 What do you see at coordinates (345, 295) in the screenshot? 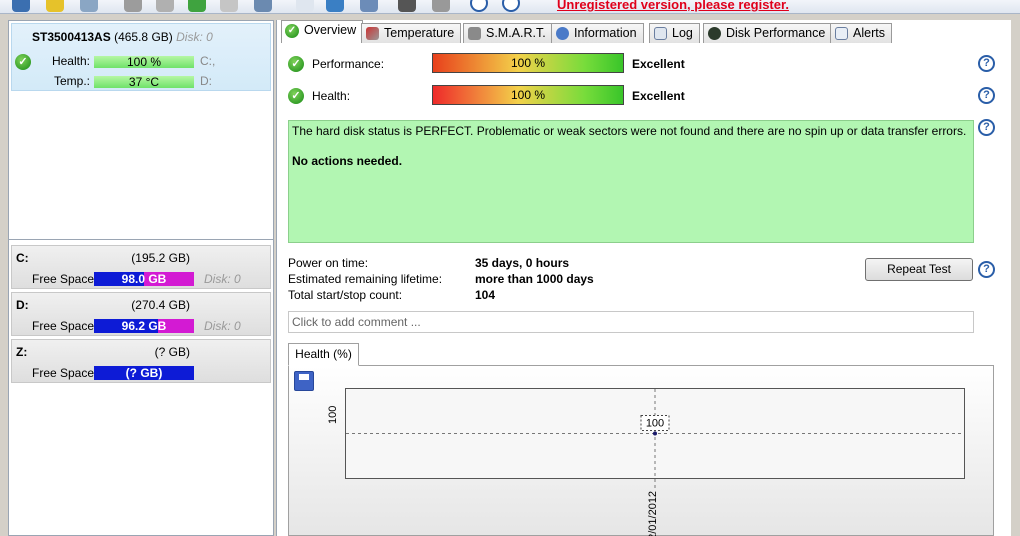
I see `startstop-label: Total start/stop count:` at bounding box center [345, 295].